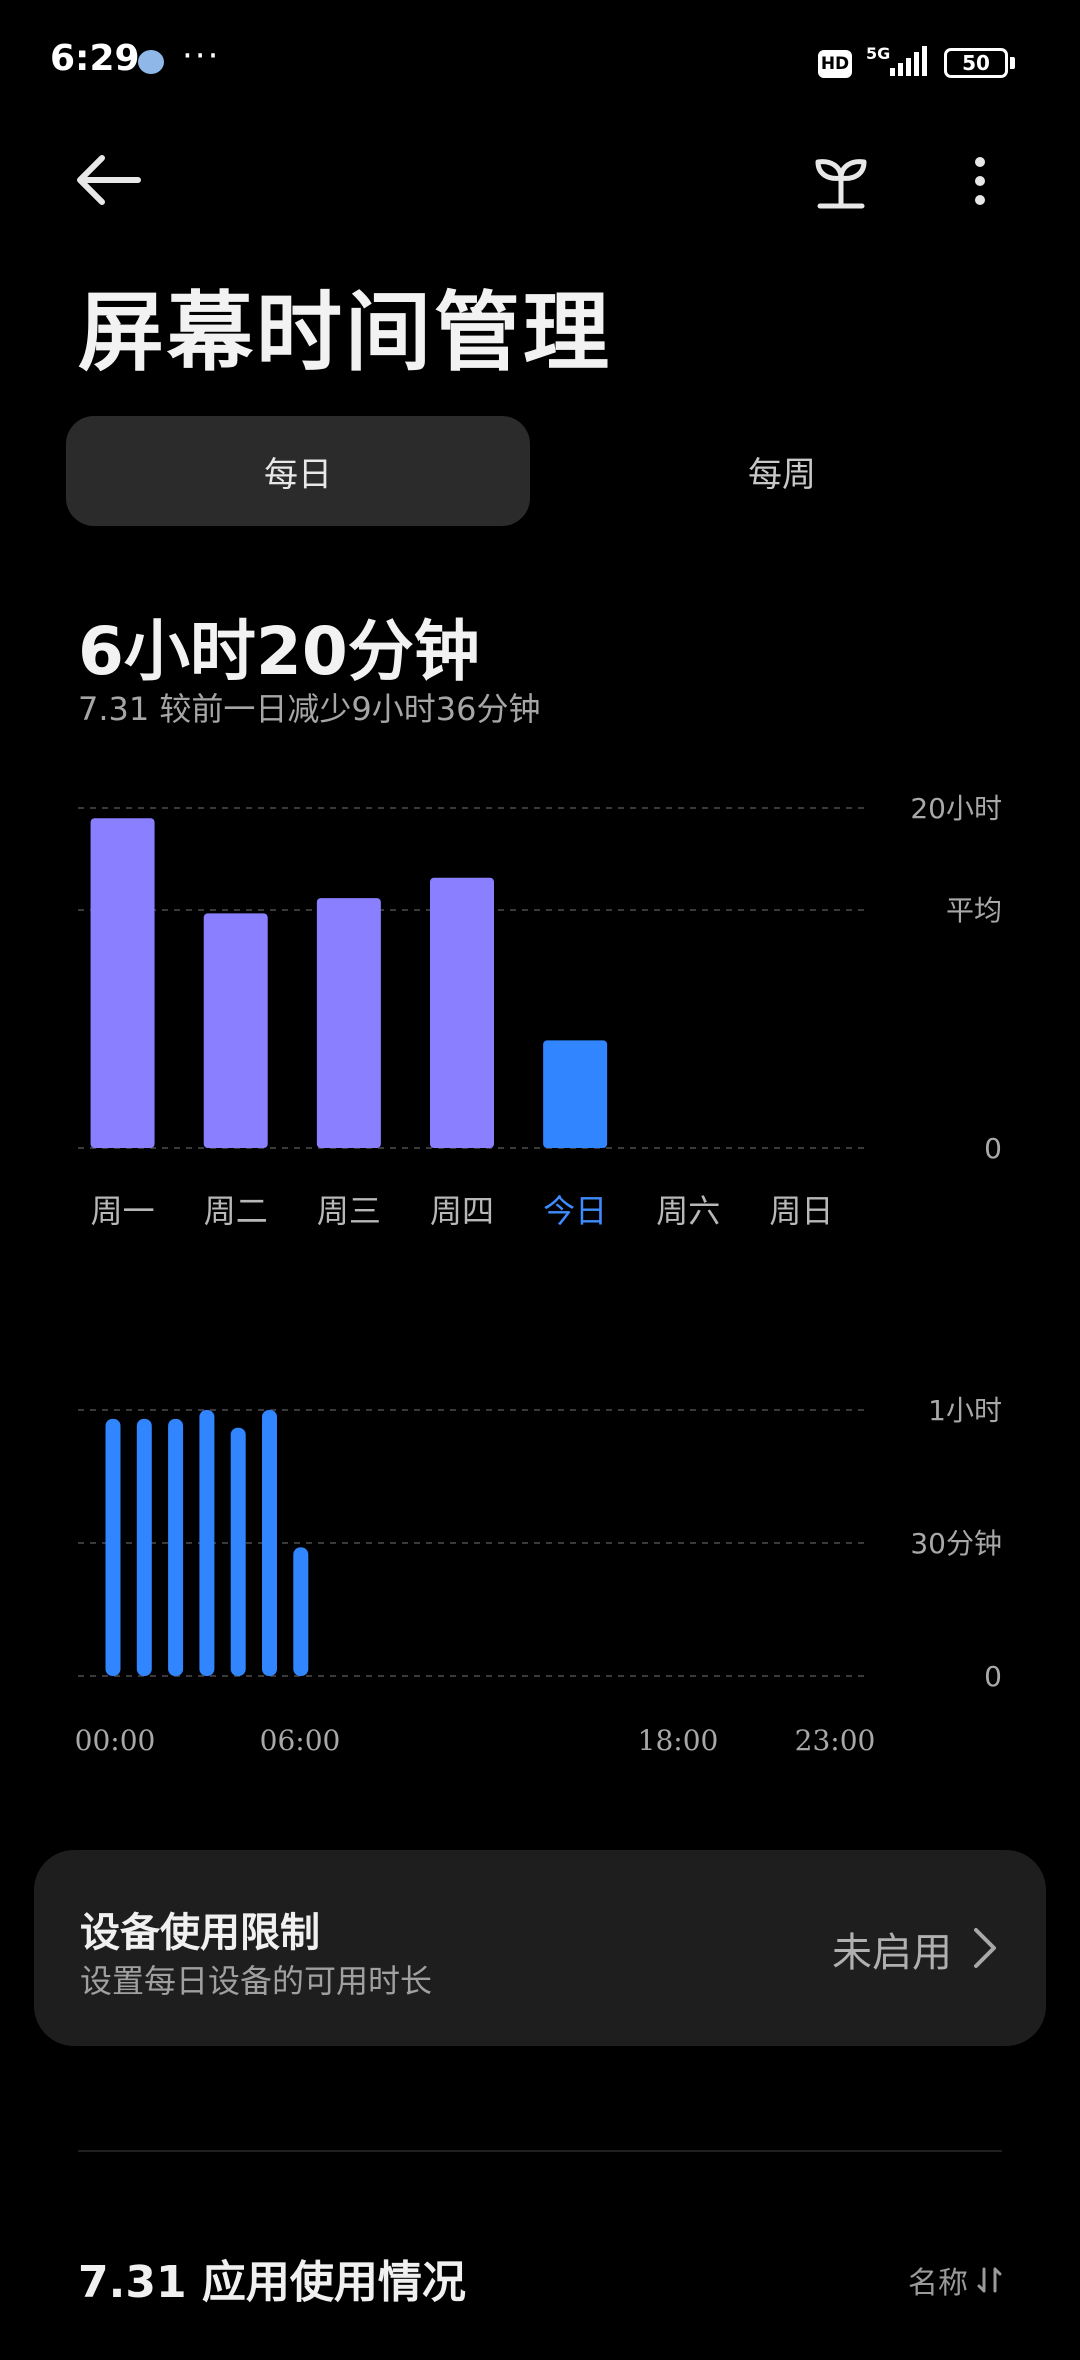 The height and width of the screenshot is (2360, 1080). Describe the element at coordinates (1012, 63) in the screenshot. I see `battery-tip` at that location.